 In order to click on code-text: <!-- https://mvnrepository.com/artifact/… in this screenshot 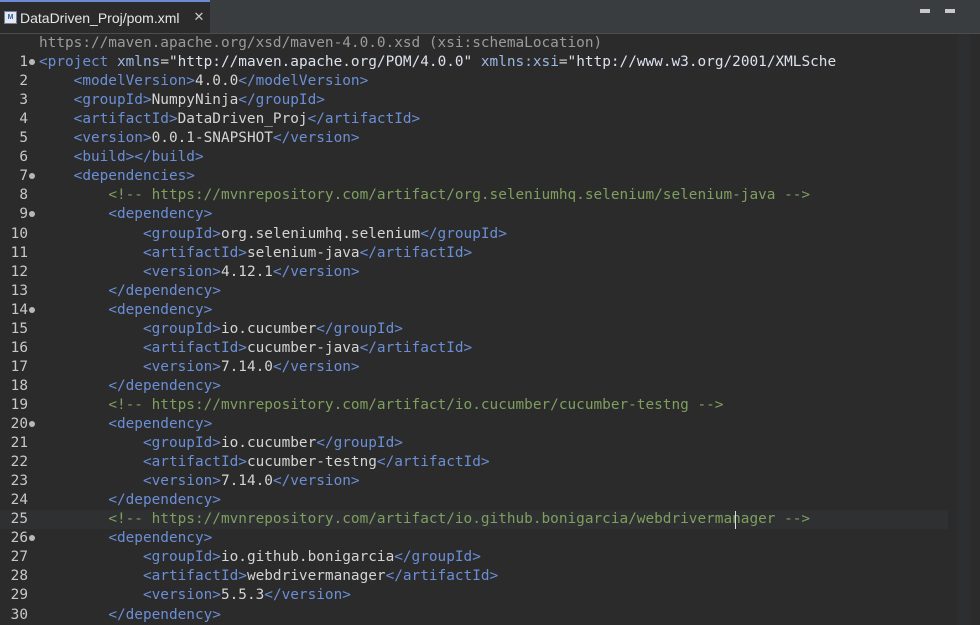, I will do `click(424, 519)`.